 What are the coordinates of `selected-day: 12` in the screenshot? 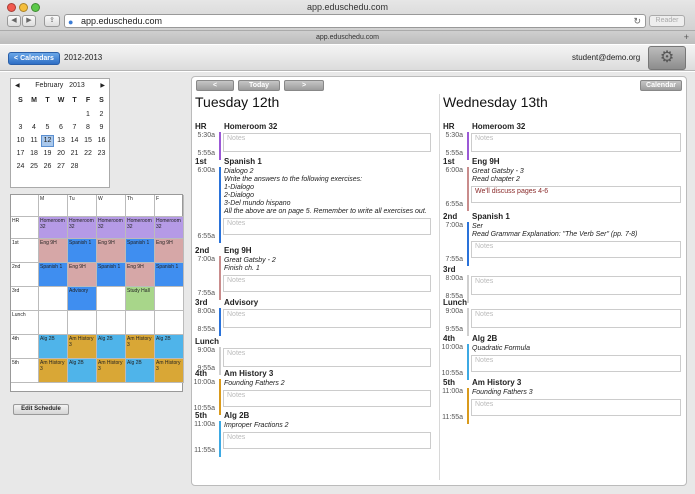 It's located at (47, 141).